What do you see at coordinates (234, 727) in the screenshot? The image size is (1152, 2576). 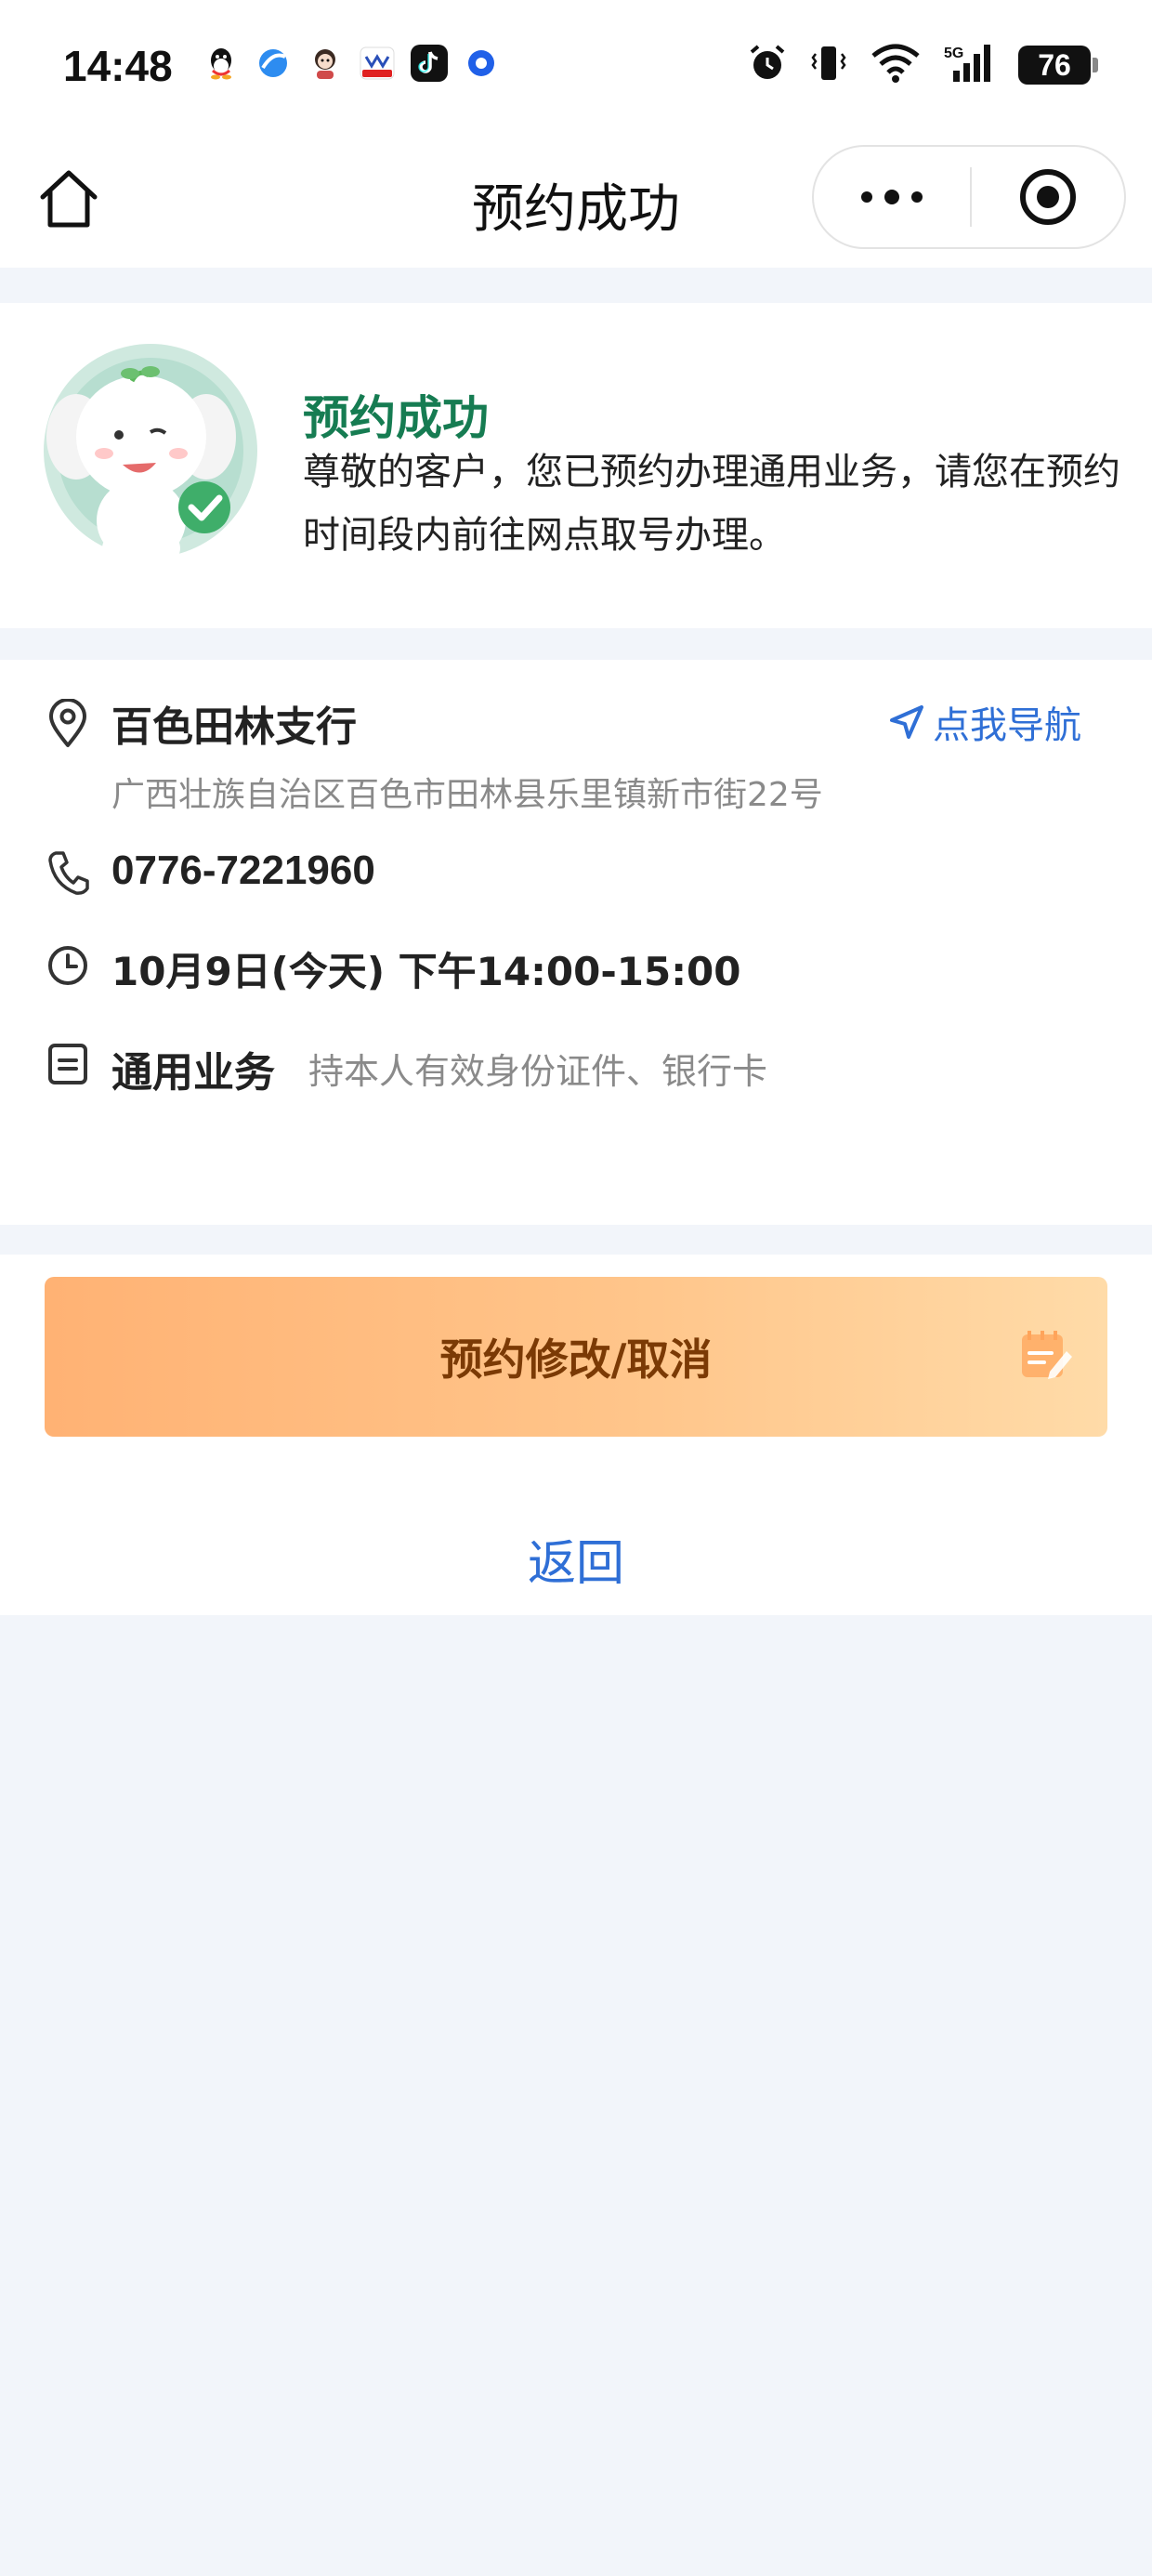 I see `branch-name: 百色田林支行` at bounding box center [234, 727].